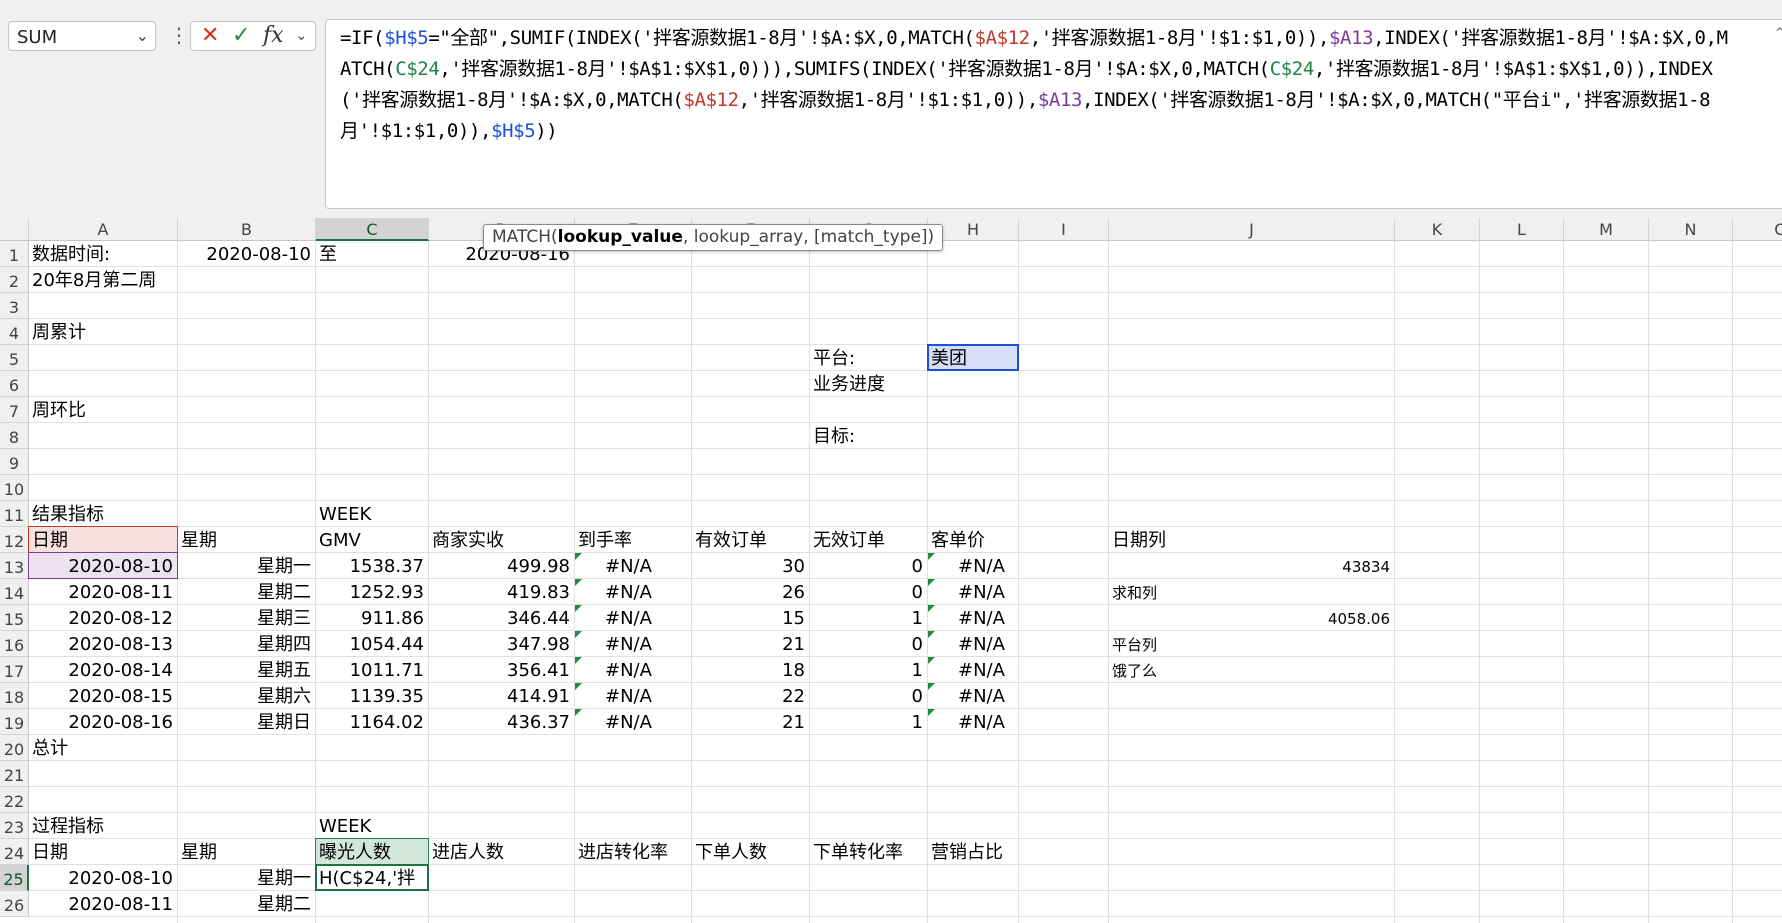 This screenshot has width=1782, height=923. I want to click on cell-j13: 43834, so click(1251, 567).